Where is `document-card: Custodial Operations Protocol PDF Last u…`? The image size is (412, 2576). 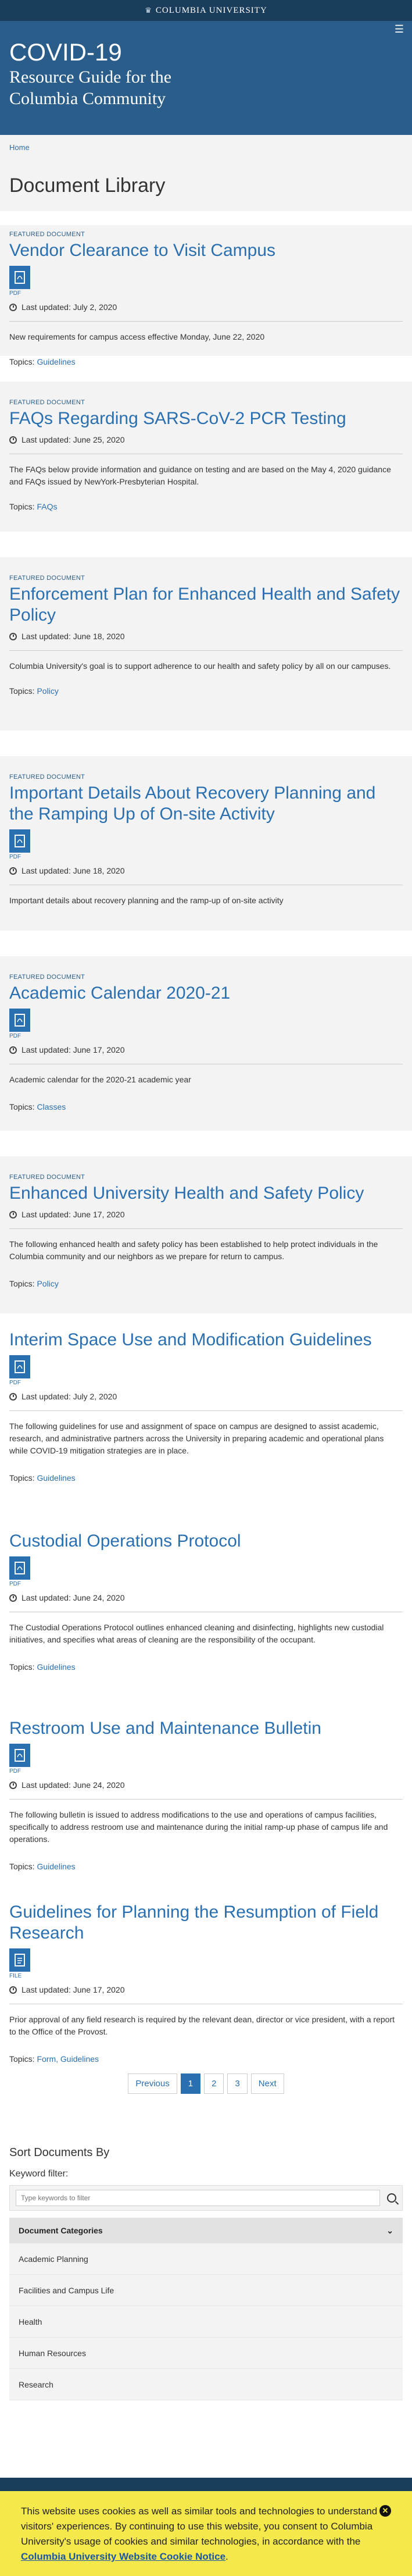
document-card: Custodial Operations Protocol PDF Last u… is located at coordinates (206, 1623).